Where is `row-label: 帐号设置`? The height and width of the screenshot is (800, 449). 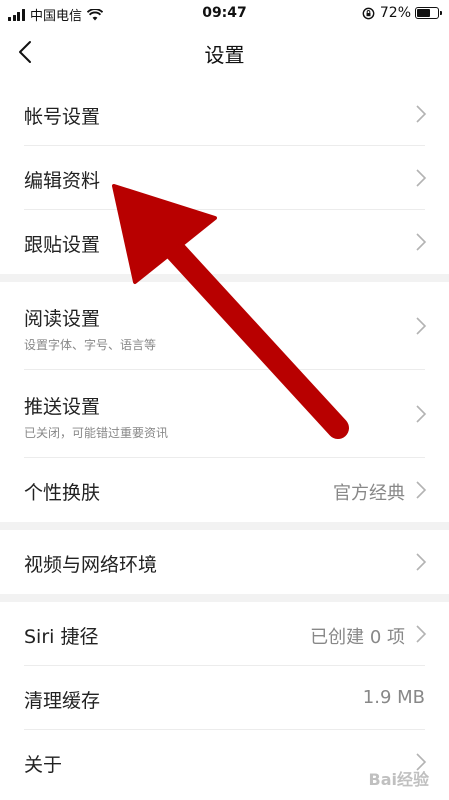
row-label: 帐号设置 is located at coordinates (62, 117).